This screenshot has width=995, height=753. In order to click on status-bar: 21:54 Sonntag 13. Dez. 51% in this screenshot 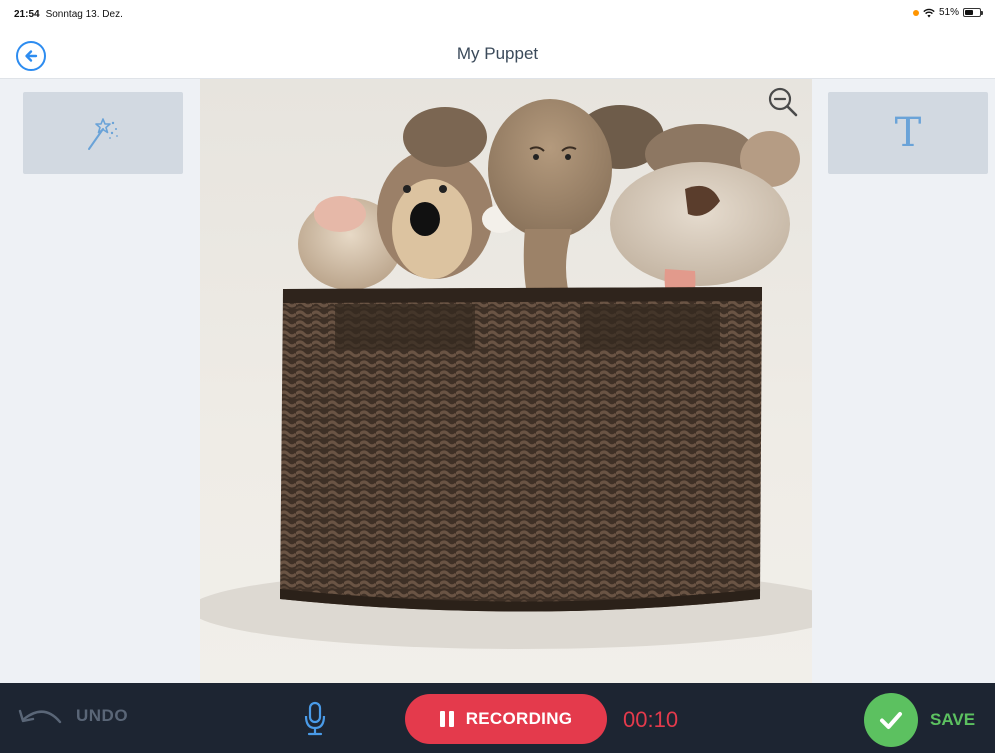, I will do `click(497, 16)`.